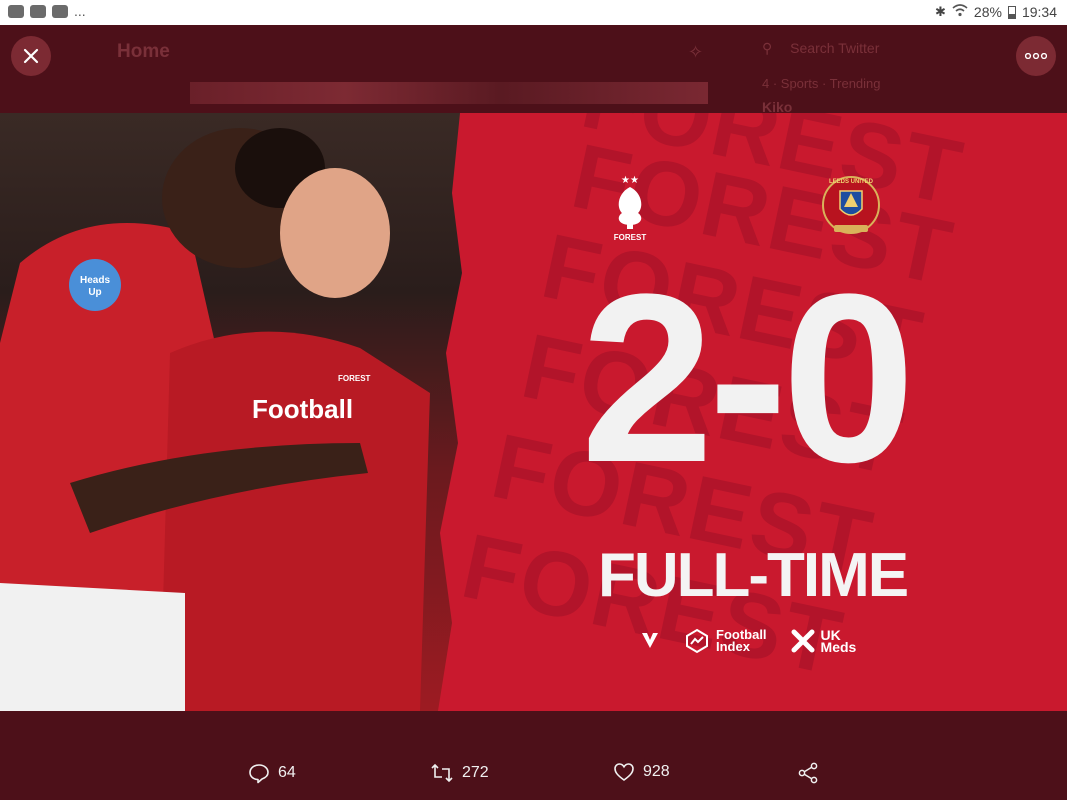 This screenshot has width=1067, height=800. Describe the element at coordinates (960, 12) in the screenshot. I see `wifi-icon` at that location.